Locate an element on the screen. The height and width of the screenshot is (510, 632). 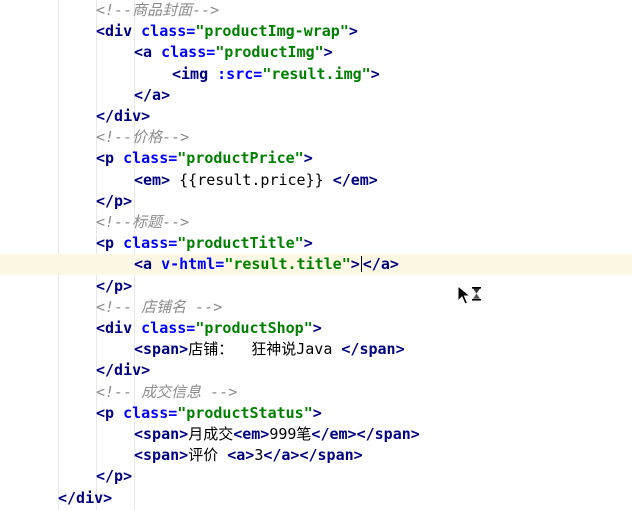
code-tag: <a> is located at coordinates (241, 455).